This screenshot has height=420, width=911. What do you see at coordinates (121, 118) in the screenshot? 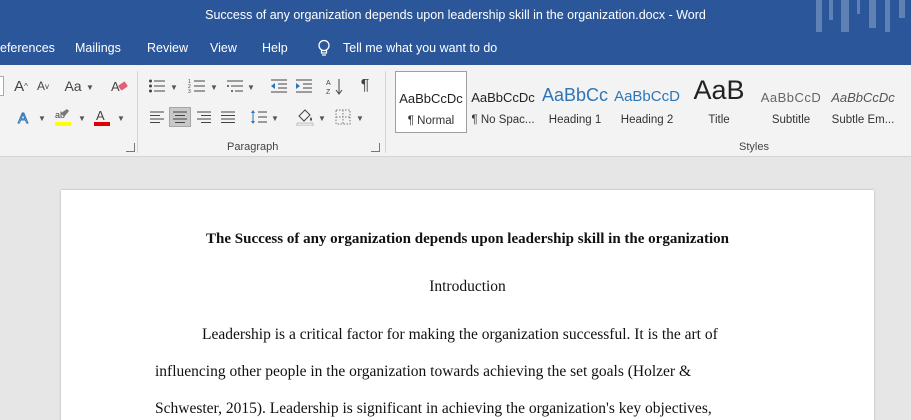
I see `font-color-caret-icon: ▼` at bounding box center [121, 118].